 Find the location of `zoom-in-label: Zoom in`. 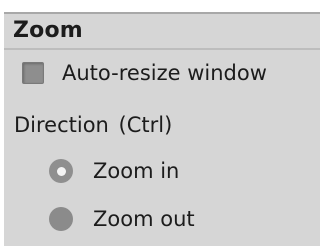

zoom-in-label: Zoom in is located at coordinates (136, 171).